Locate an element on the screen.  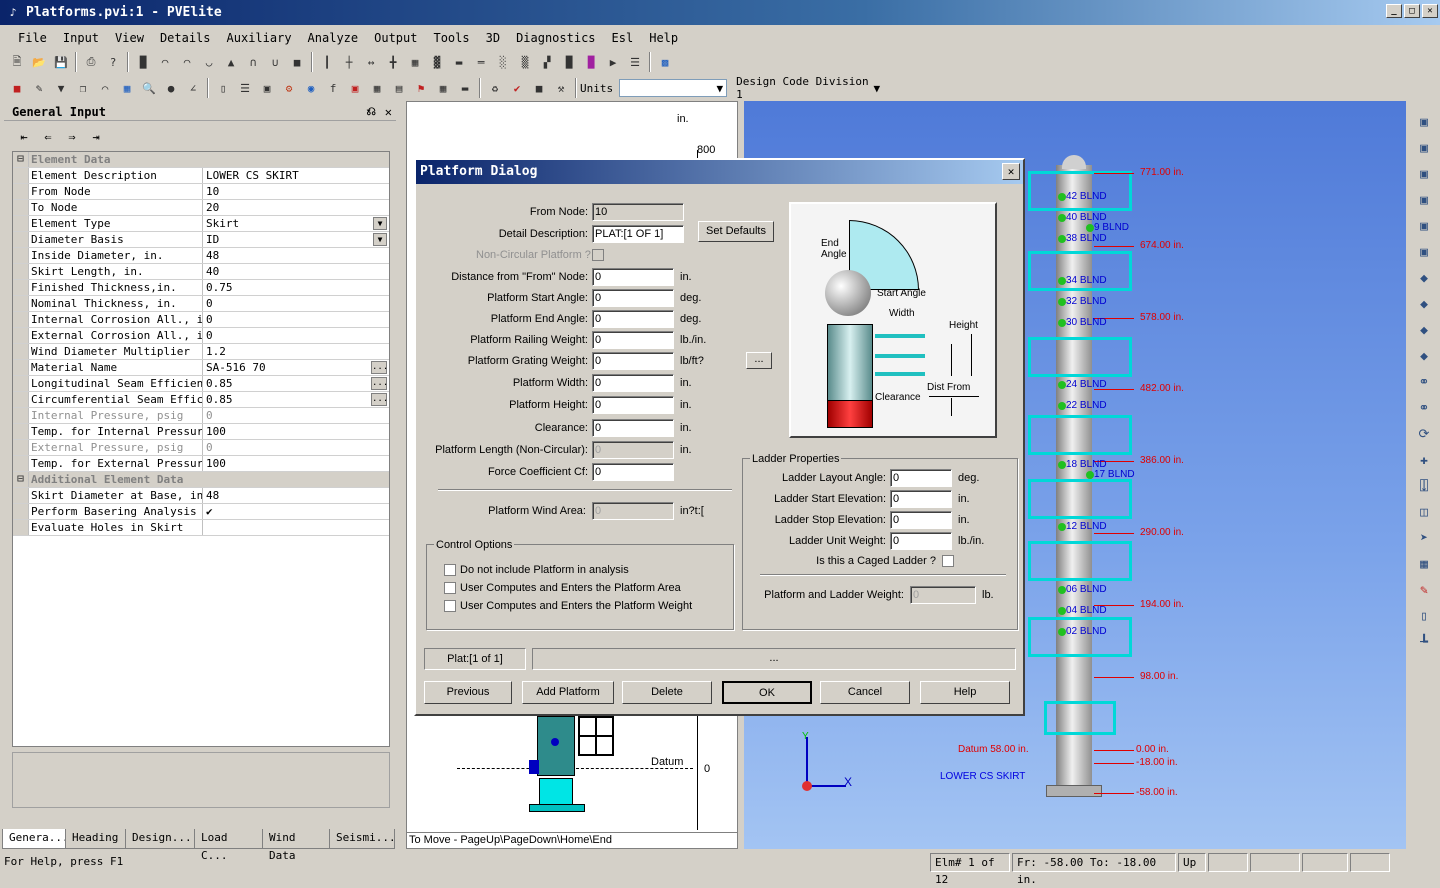
frame-icon: ▣ is located at coordinates (267, 88).